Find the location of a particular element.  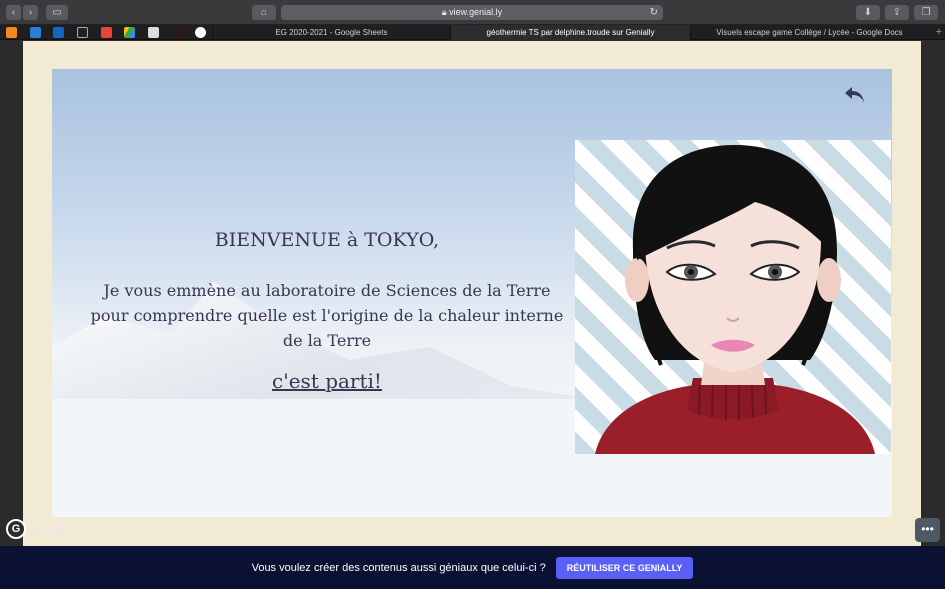

welcome-title: BIENVENUE à TOKYO, is located at coordinates (327, 240).